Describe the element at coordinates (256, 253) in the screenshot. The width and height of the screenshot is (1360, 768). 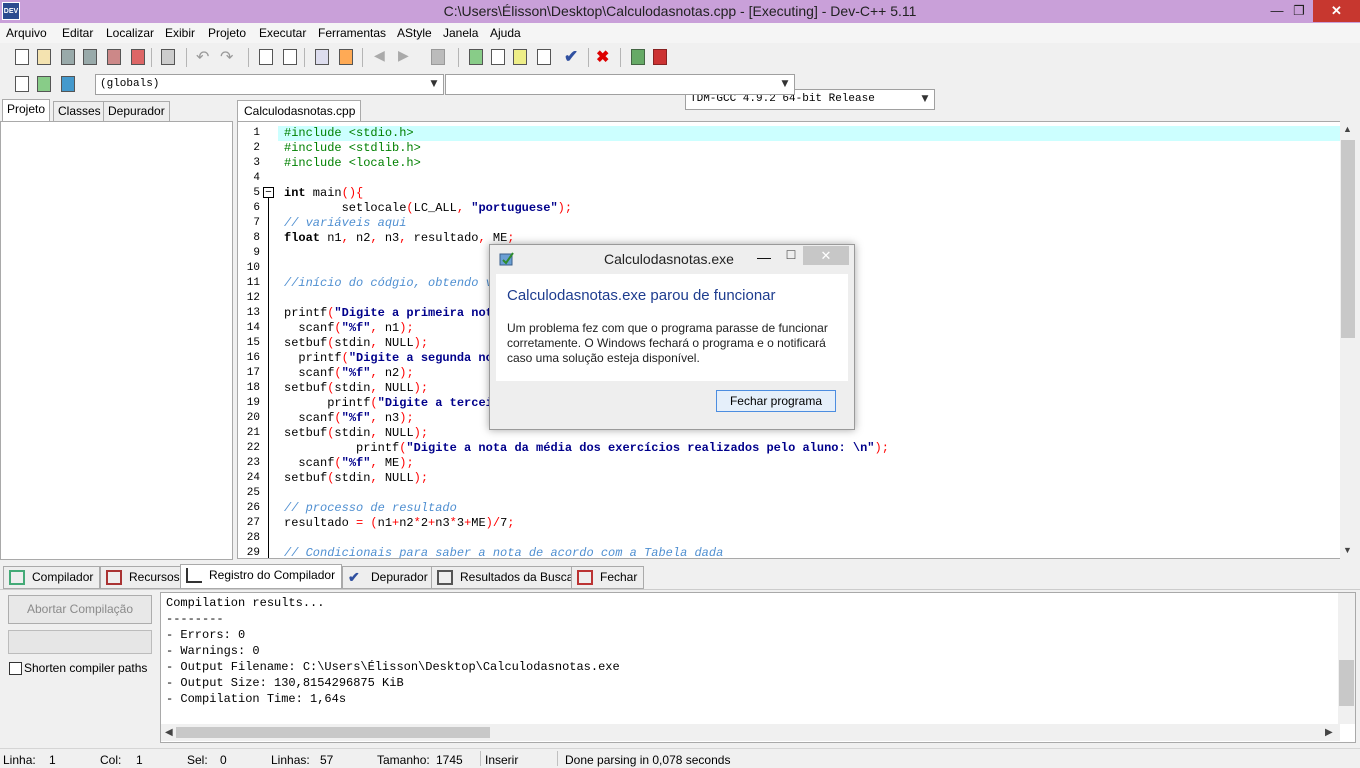
I see `line-number: 9` at that location.